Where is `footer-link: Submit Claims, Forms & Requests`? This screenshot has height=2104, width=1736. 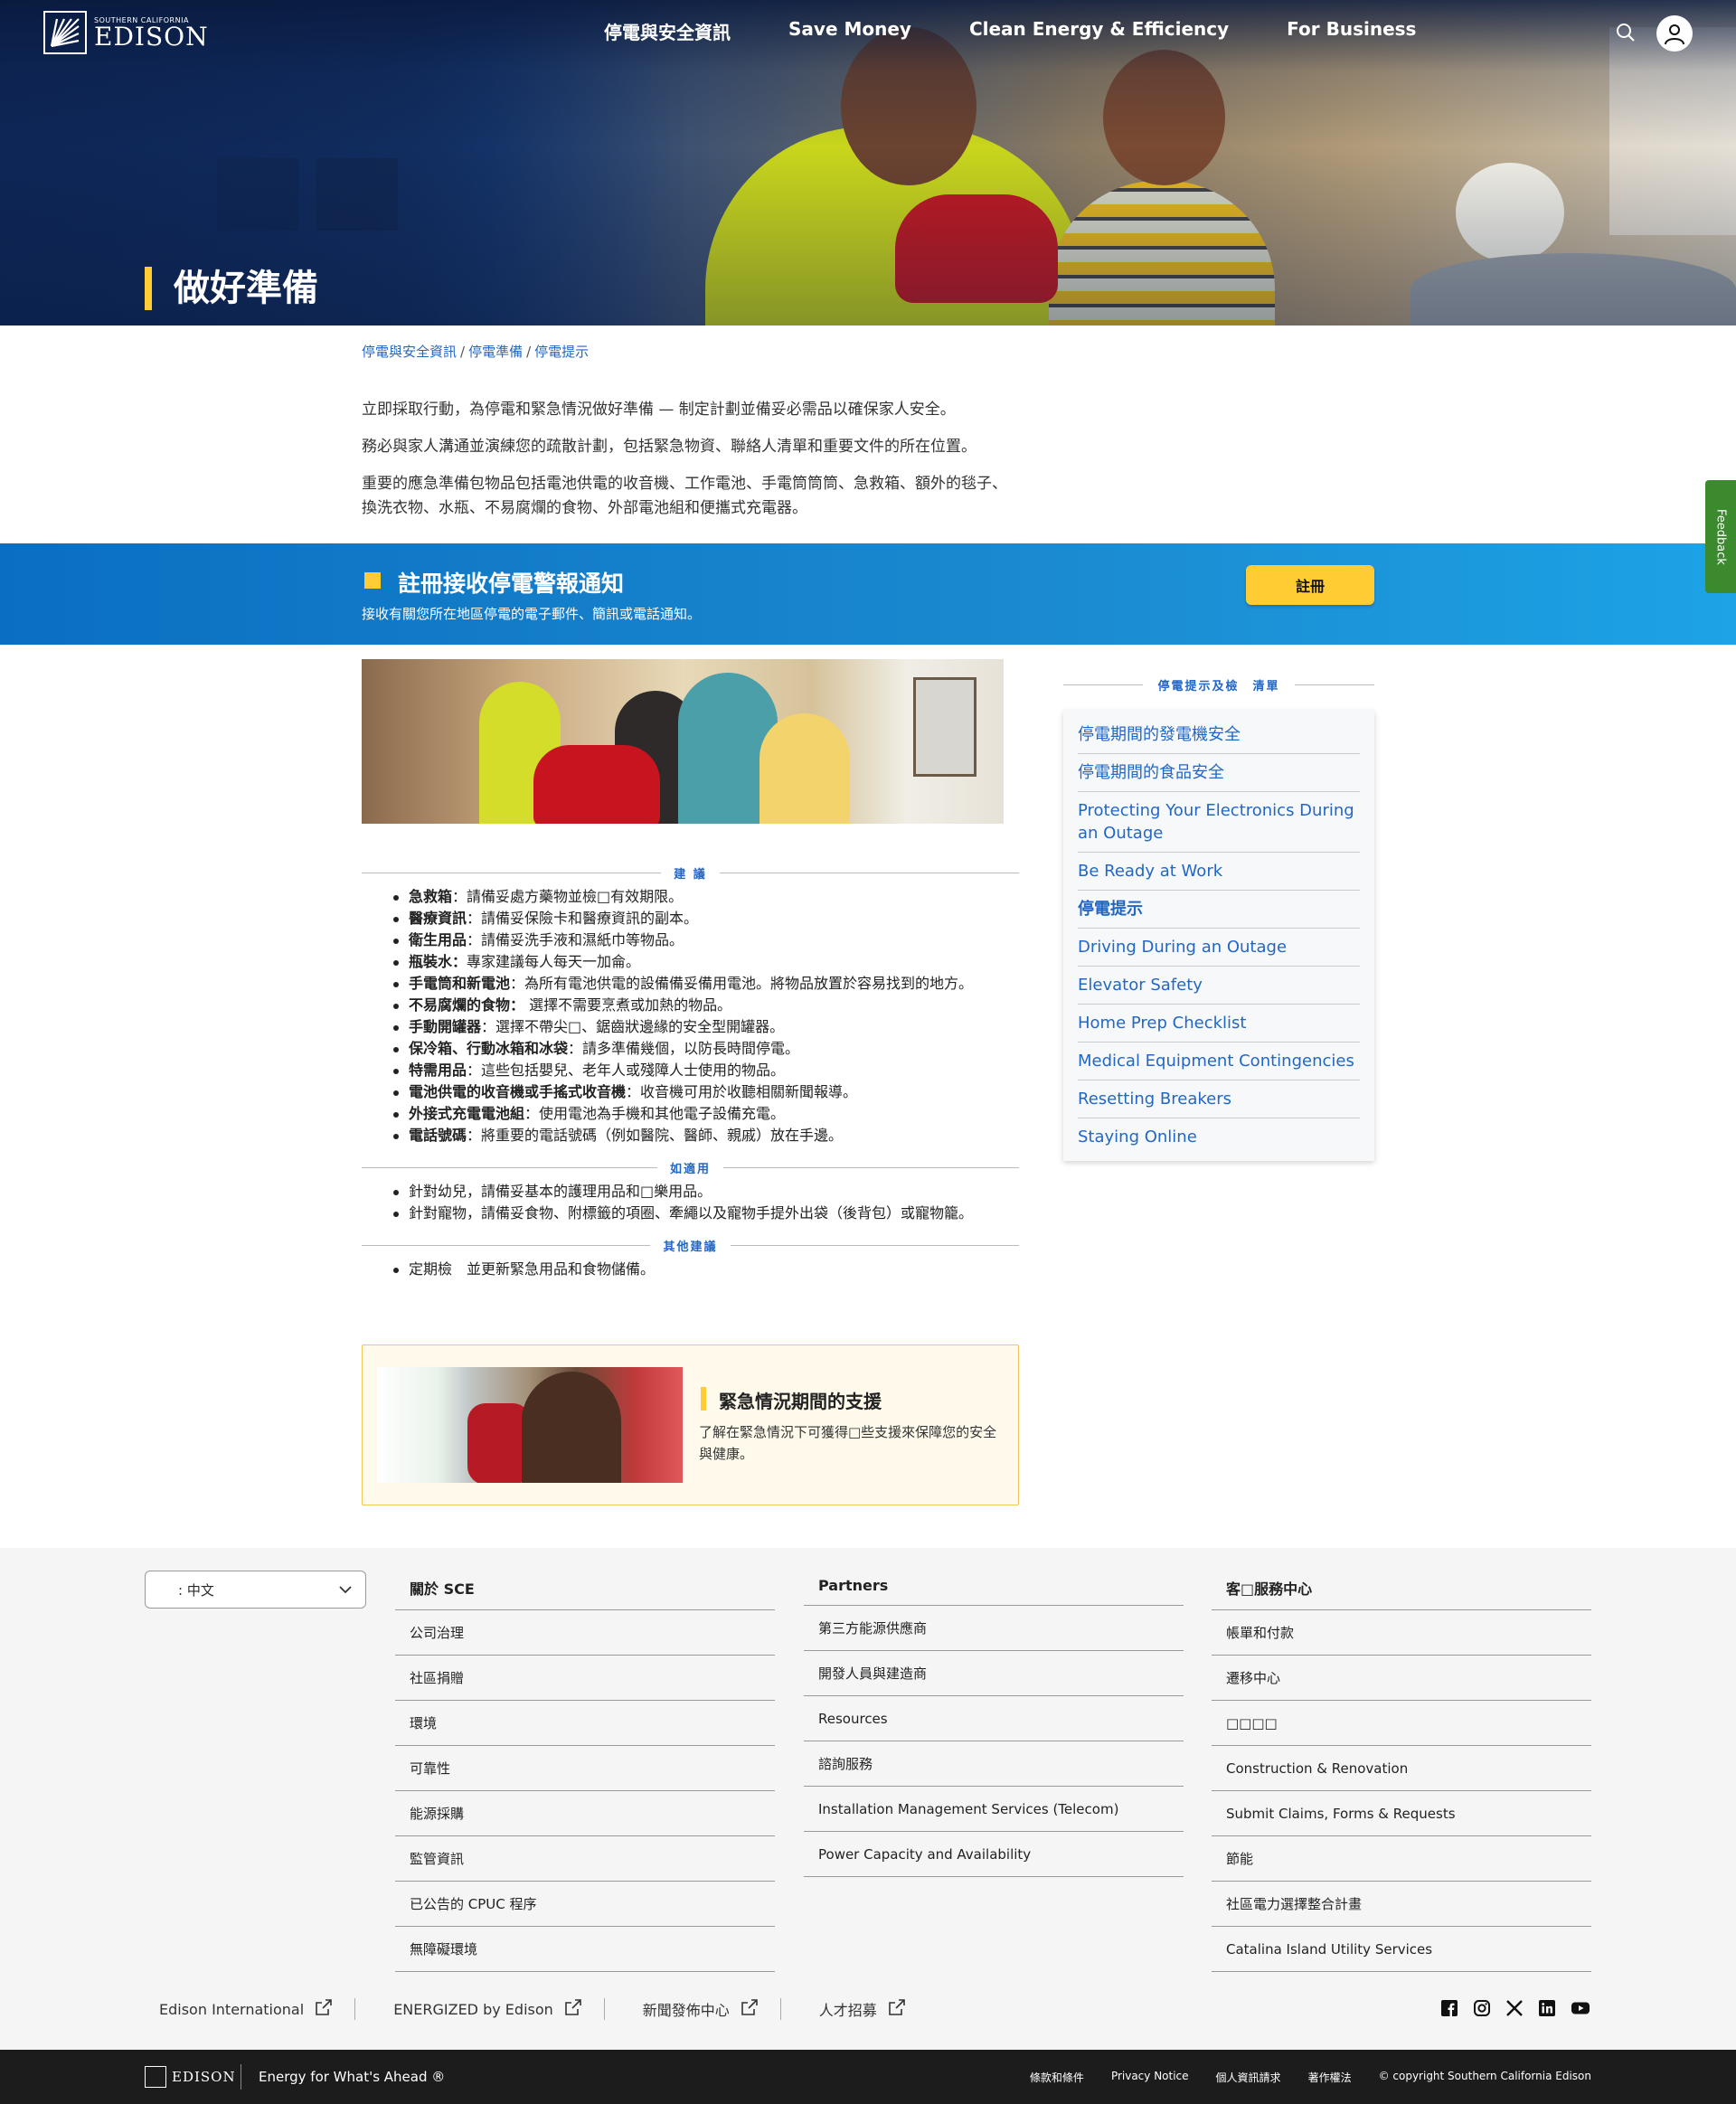 footer-link: Submit Claims, Forms & Requests is located at coordinates (1401, 1813).